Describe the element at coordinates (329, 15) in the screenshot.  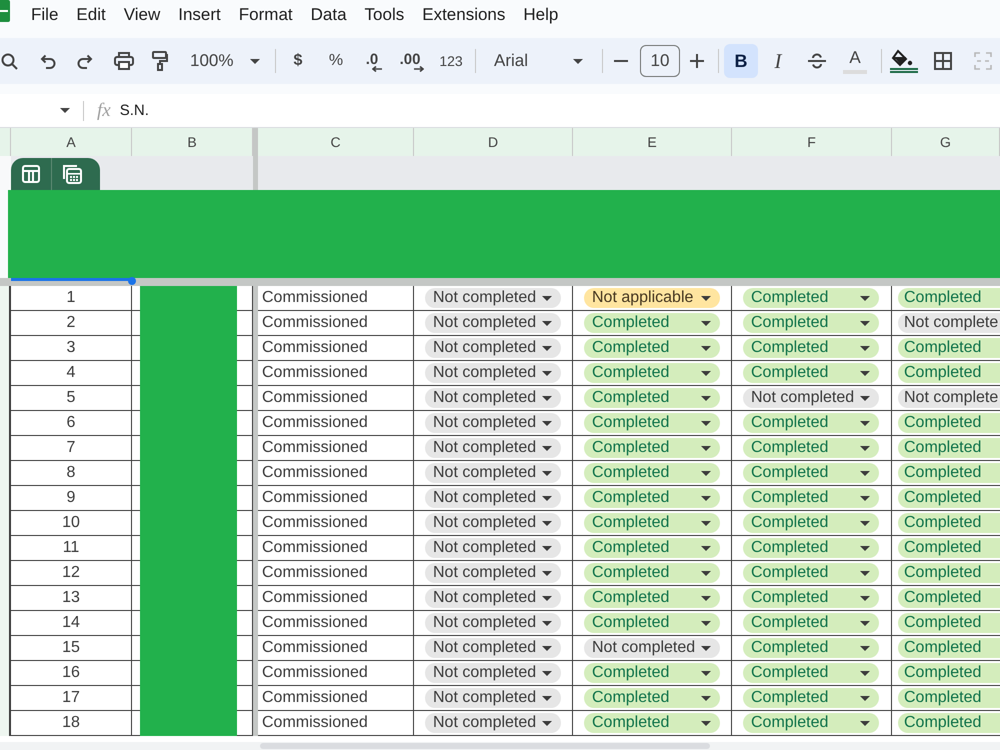
I see `menu-item: Data` at that location.